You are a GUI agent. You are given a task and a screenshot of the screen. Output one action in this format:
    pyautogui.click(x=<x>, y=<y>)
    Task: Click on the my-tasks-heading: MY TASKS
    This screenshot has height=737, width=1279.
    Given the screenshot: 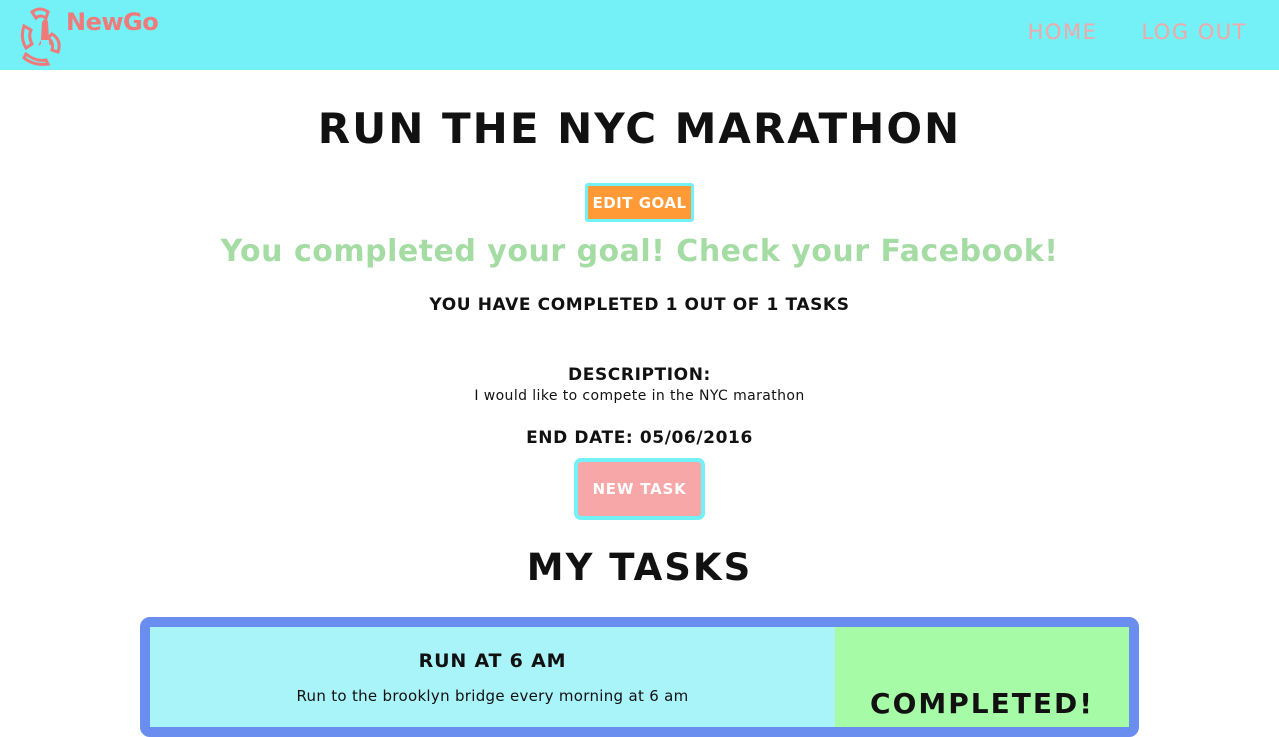 What is the action you would take?
    pyautogui.click(x=639, y=567)
    